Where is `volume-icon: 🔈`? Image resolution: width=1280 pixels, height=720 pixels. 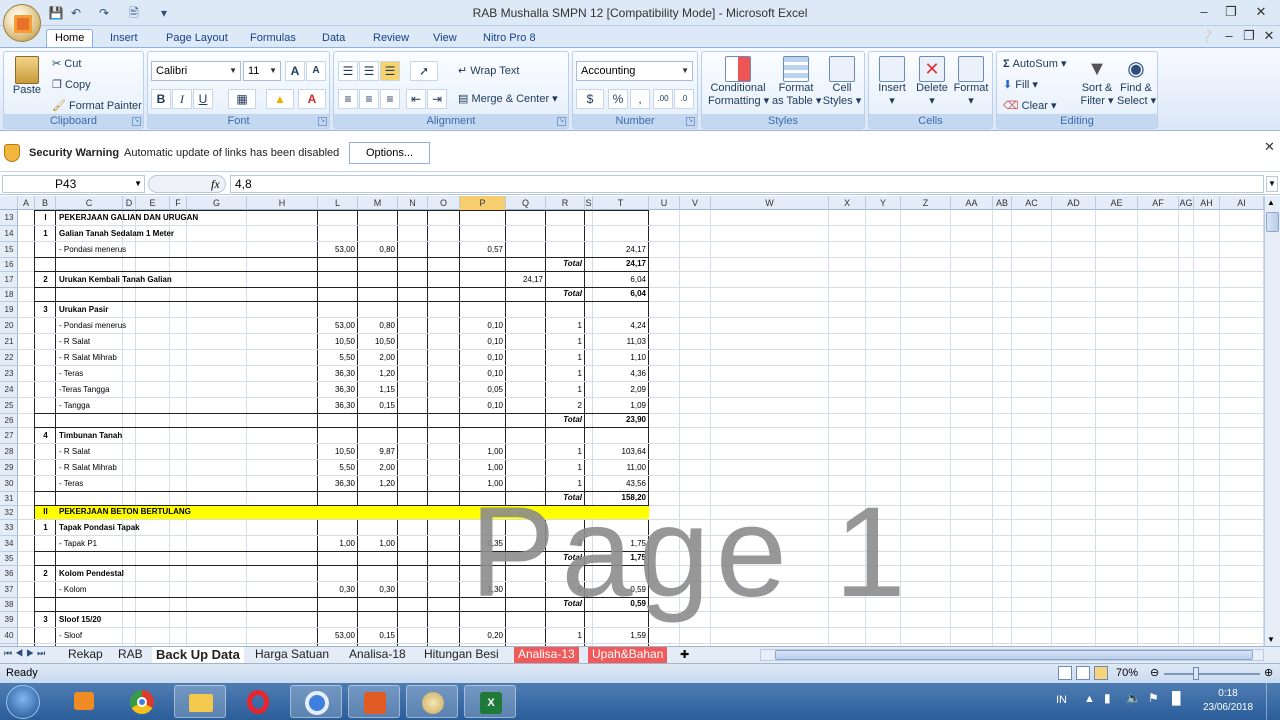 volume-icon: 🔈 is located at coordinates (1133, 698).